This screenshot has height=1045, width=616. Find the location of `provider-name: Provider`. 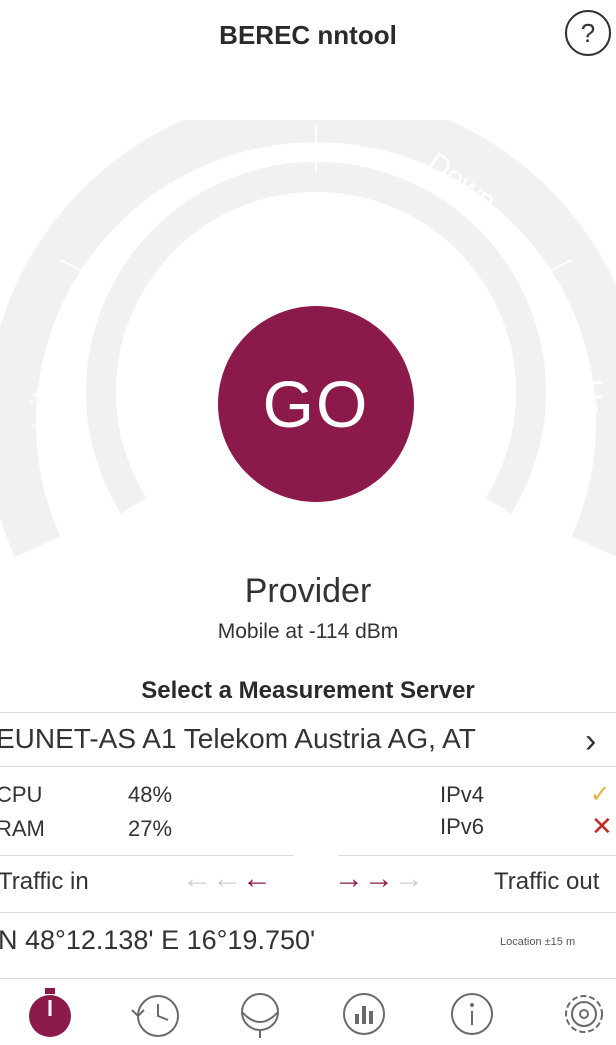

provider-name: Provider is located at coordinates (308, 591).